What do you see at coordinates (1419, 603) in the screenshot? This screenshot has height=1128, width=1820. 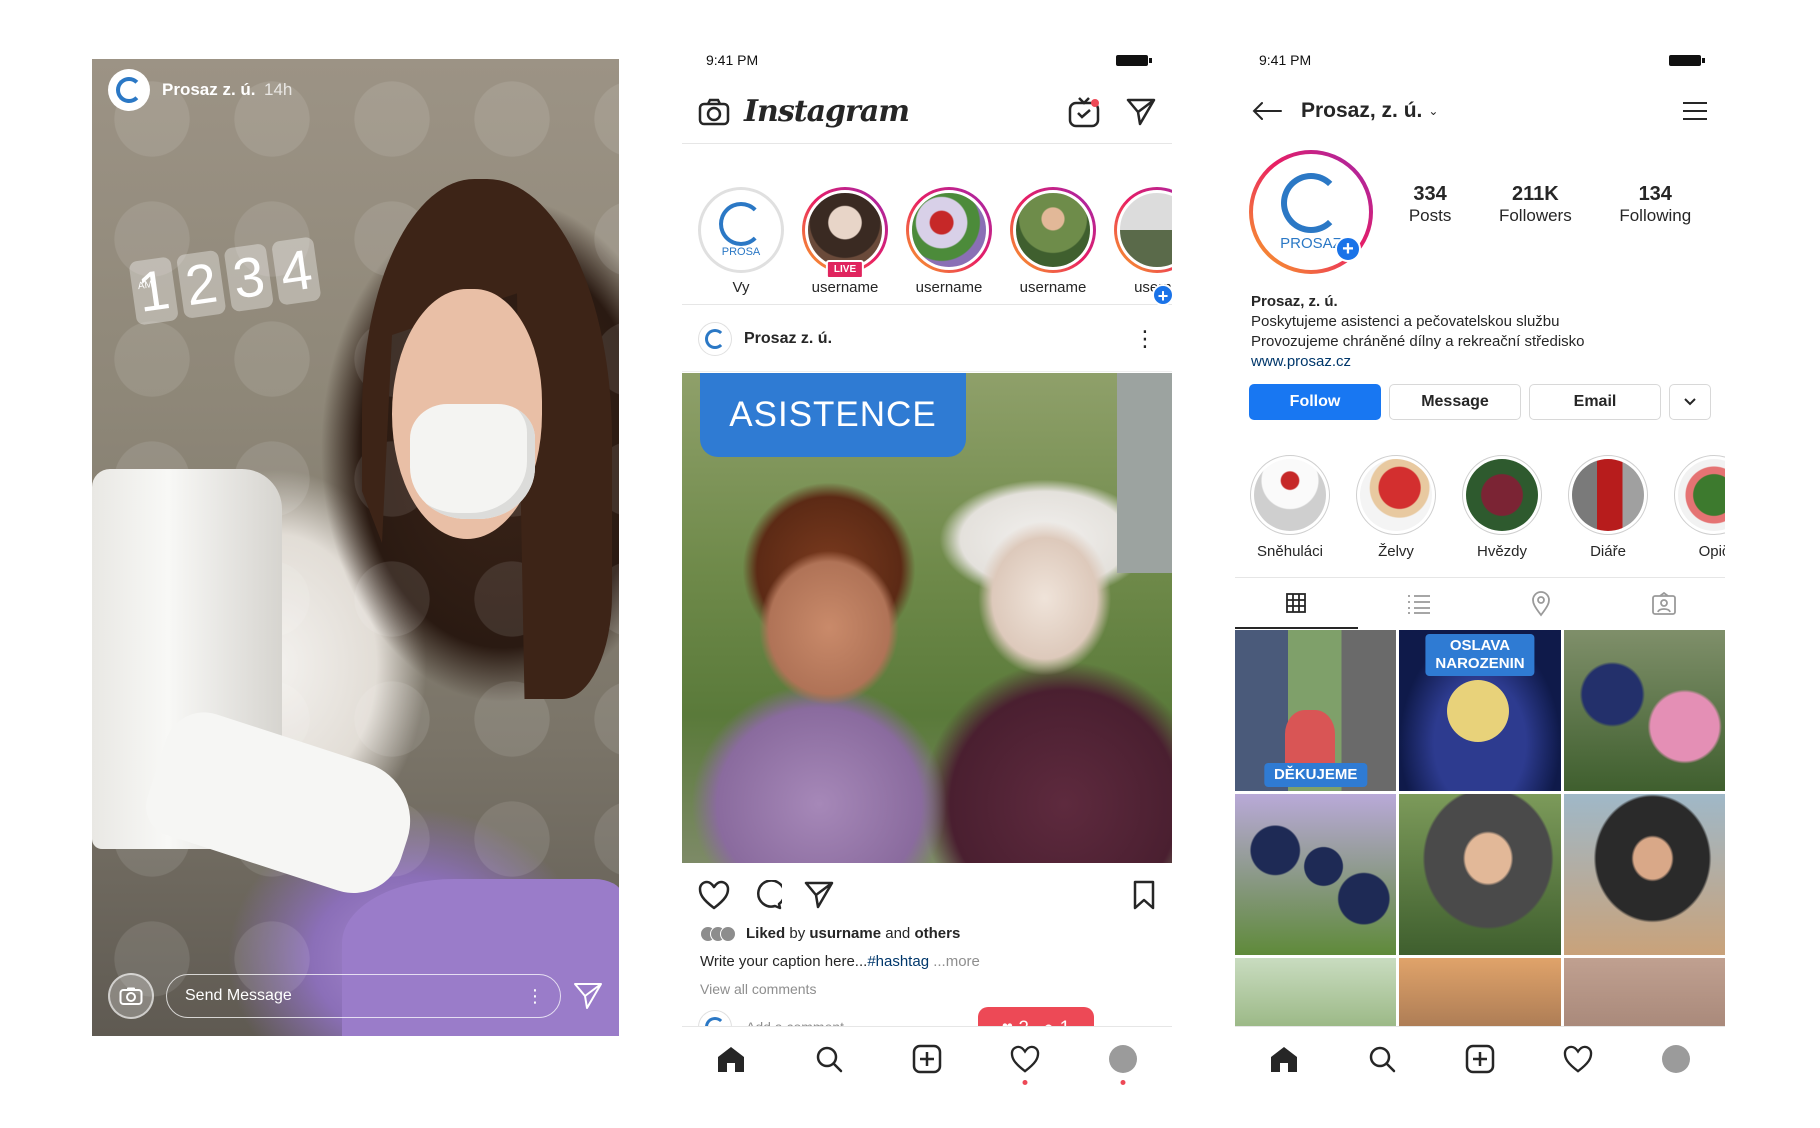 I see `tab-list` at bounding box center [1419, 603].